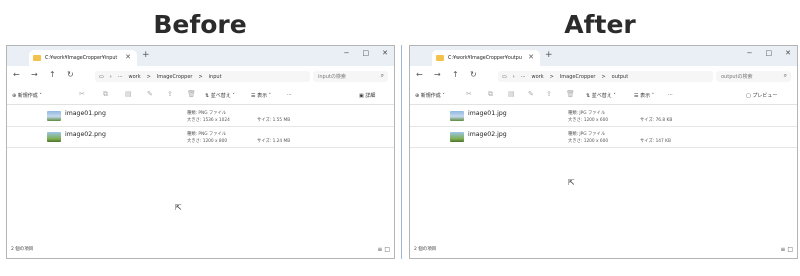  Describe the element at coordinates (486, 58) in the screenshot. I see `explorer-tab: C:¥work¥ImageCropper¥outpu ✕` at that location.